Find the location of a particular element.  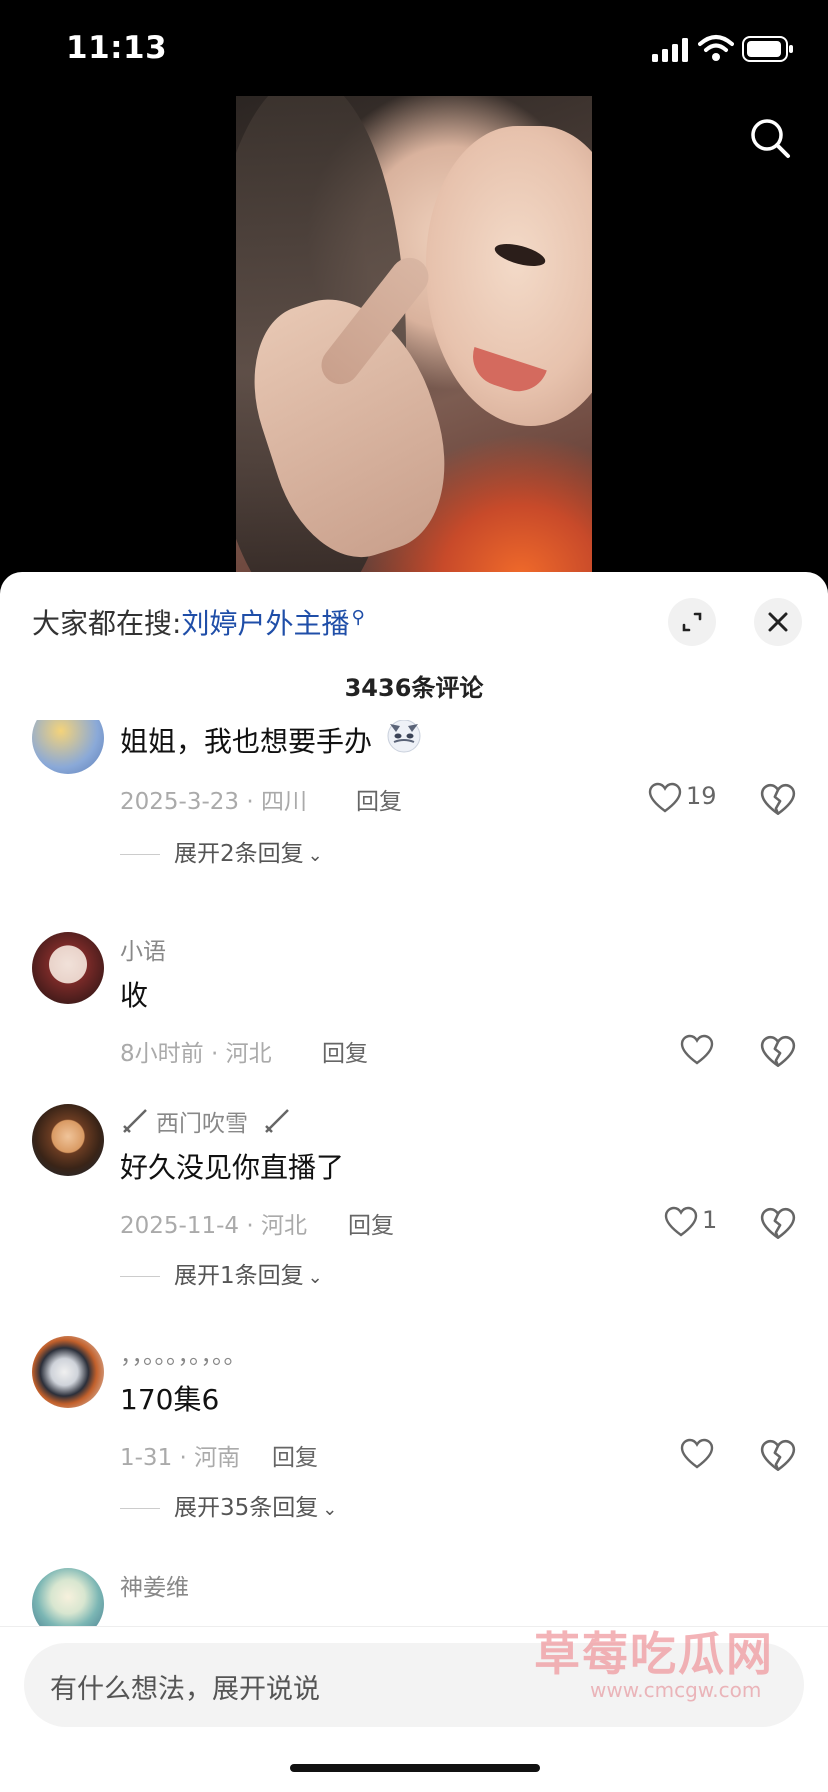

search-suggestion: 大家都在搜:刘婷户外主播 ⚲ is located at coordinates (198, 622).